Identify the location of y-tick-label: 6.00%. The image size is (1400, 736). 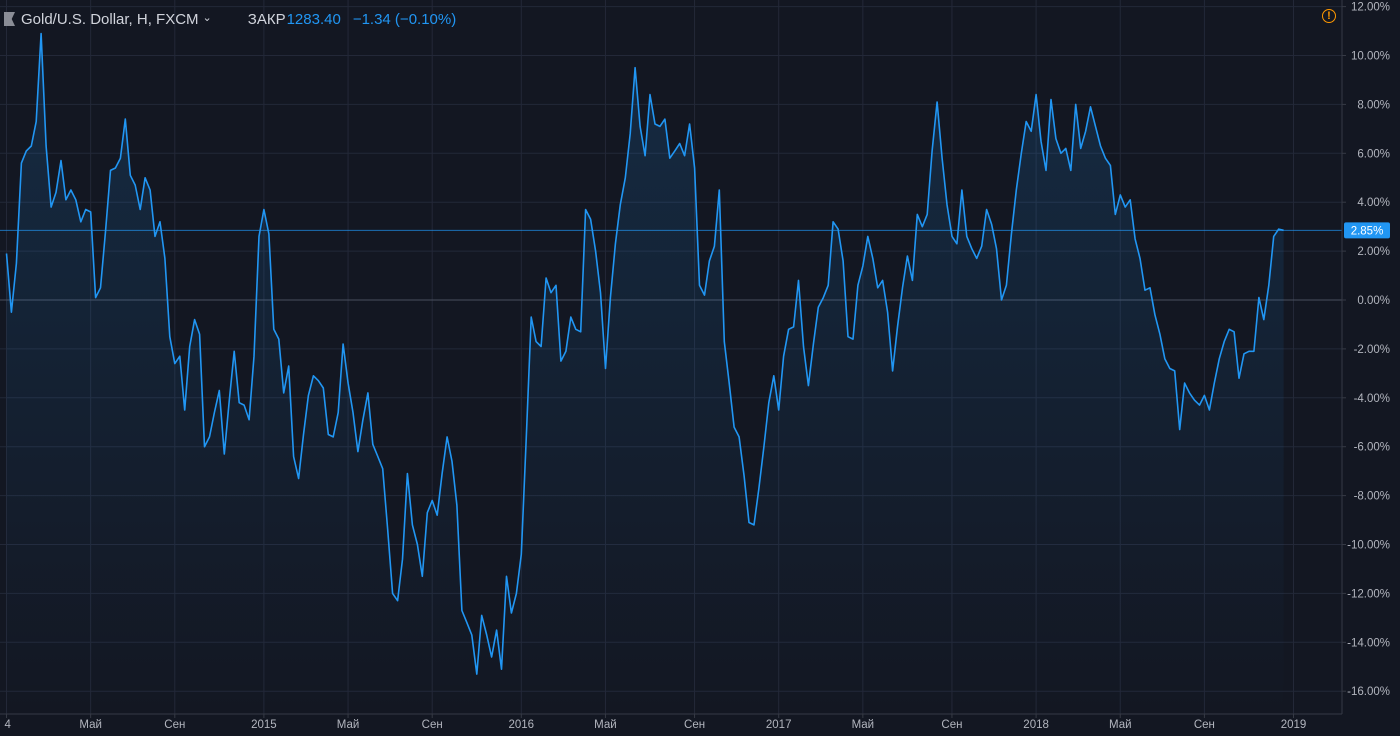
(1373, 154).